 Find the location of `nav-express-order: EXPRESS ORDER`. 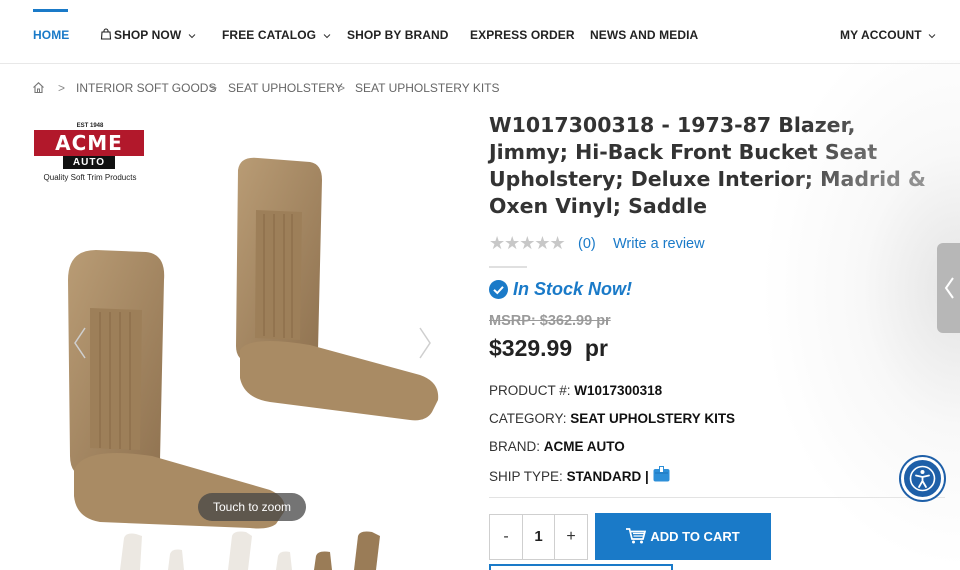

nav-express-order: EXPRESS ORDER is located at coordinates (522, 35).